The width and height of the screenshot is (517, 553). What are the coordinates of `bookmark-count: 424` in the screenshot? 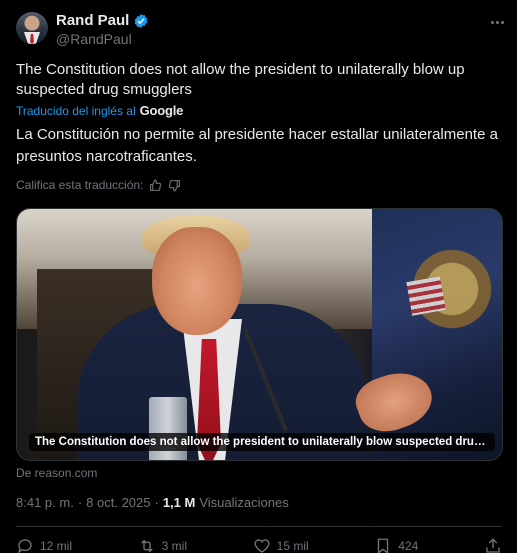 It's located at (408, 546).